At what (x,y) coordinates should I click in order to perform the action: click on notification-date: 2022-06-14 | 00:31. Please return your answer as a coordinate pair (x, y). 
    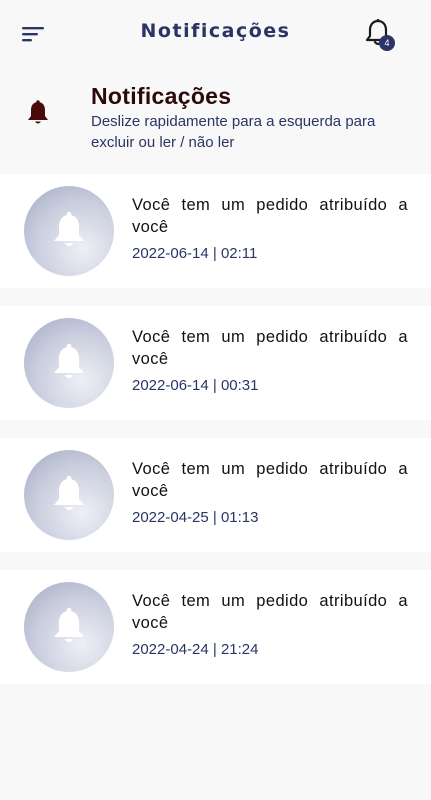
    Looking at the image, I should click on (195, 385).